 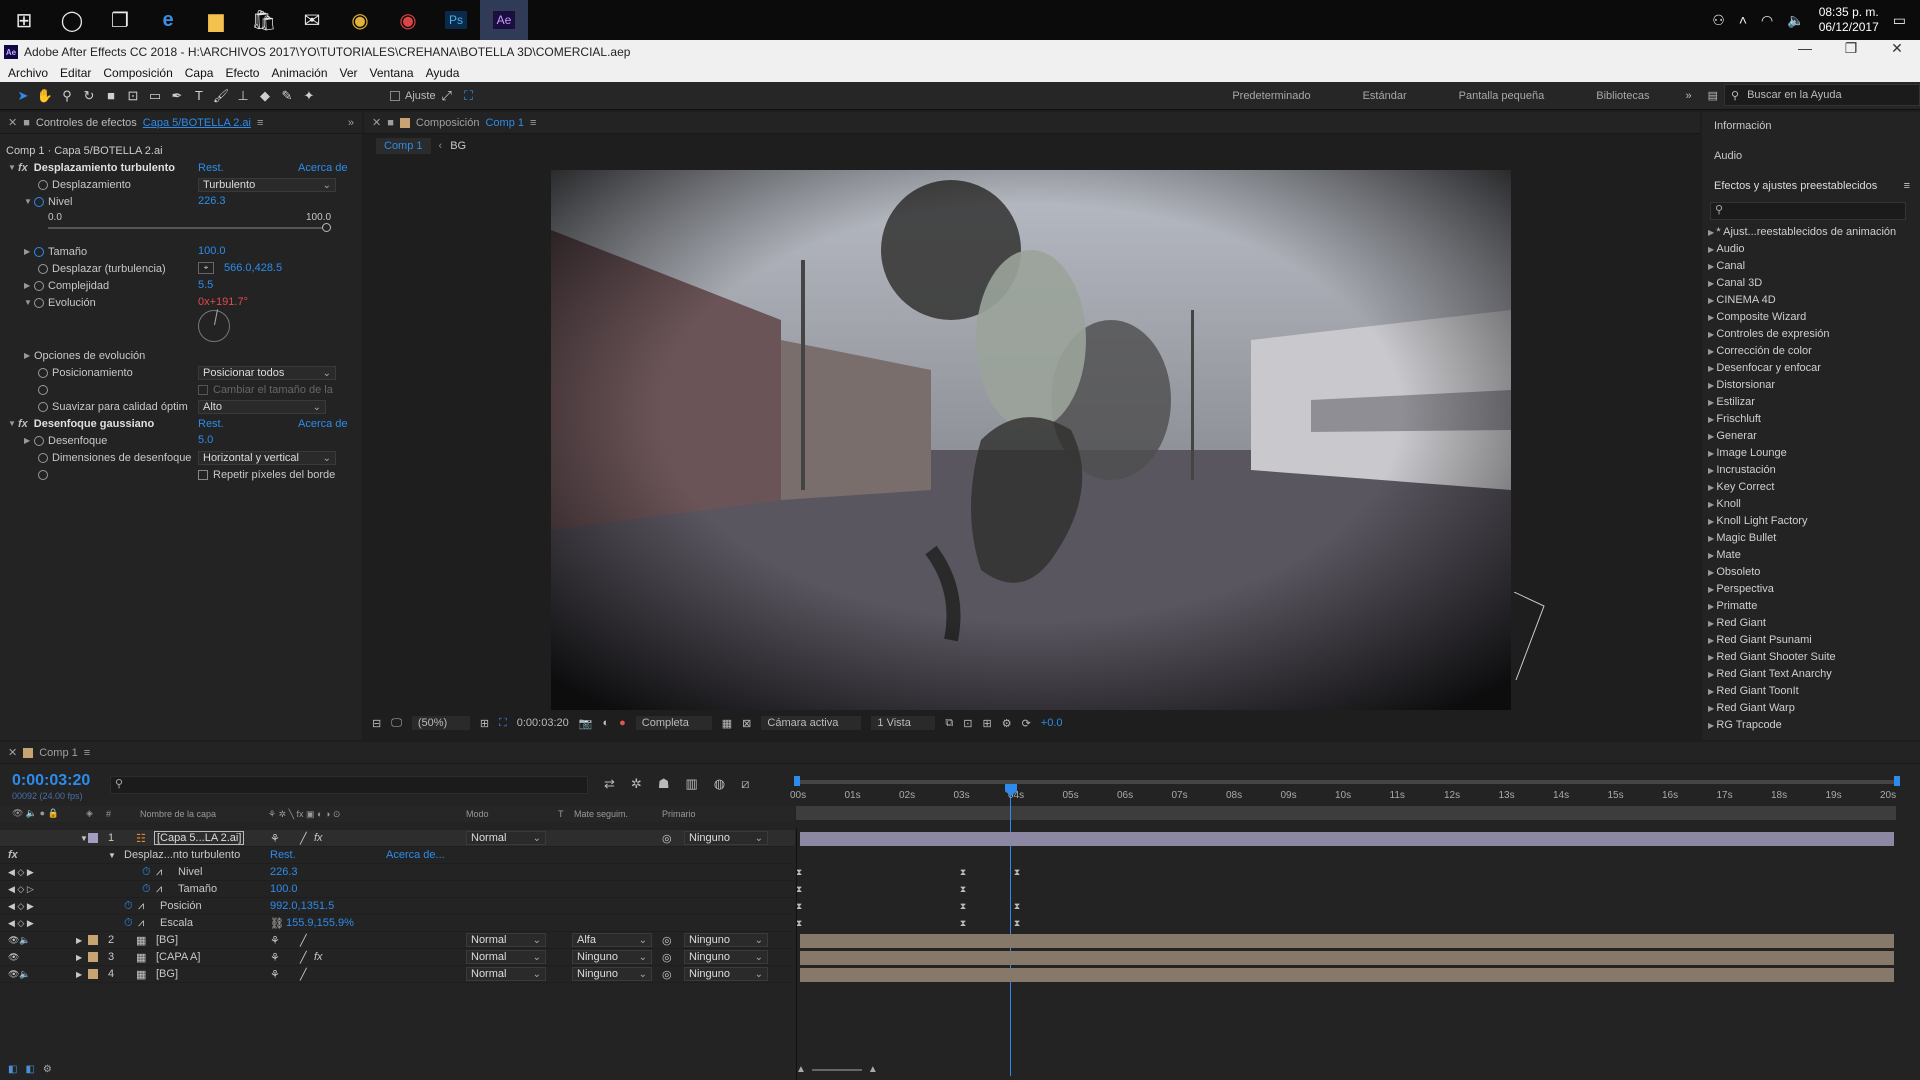 What do you see at coordinates (622, 723) in the screenshot?
I see `color-channels-icon: ●` at bounding box center [622, 723].